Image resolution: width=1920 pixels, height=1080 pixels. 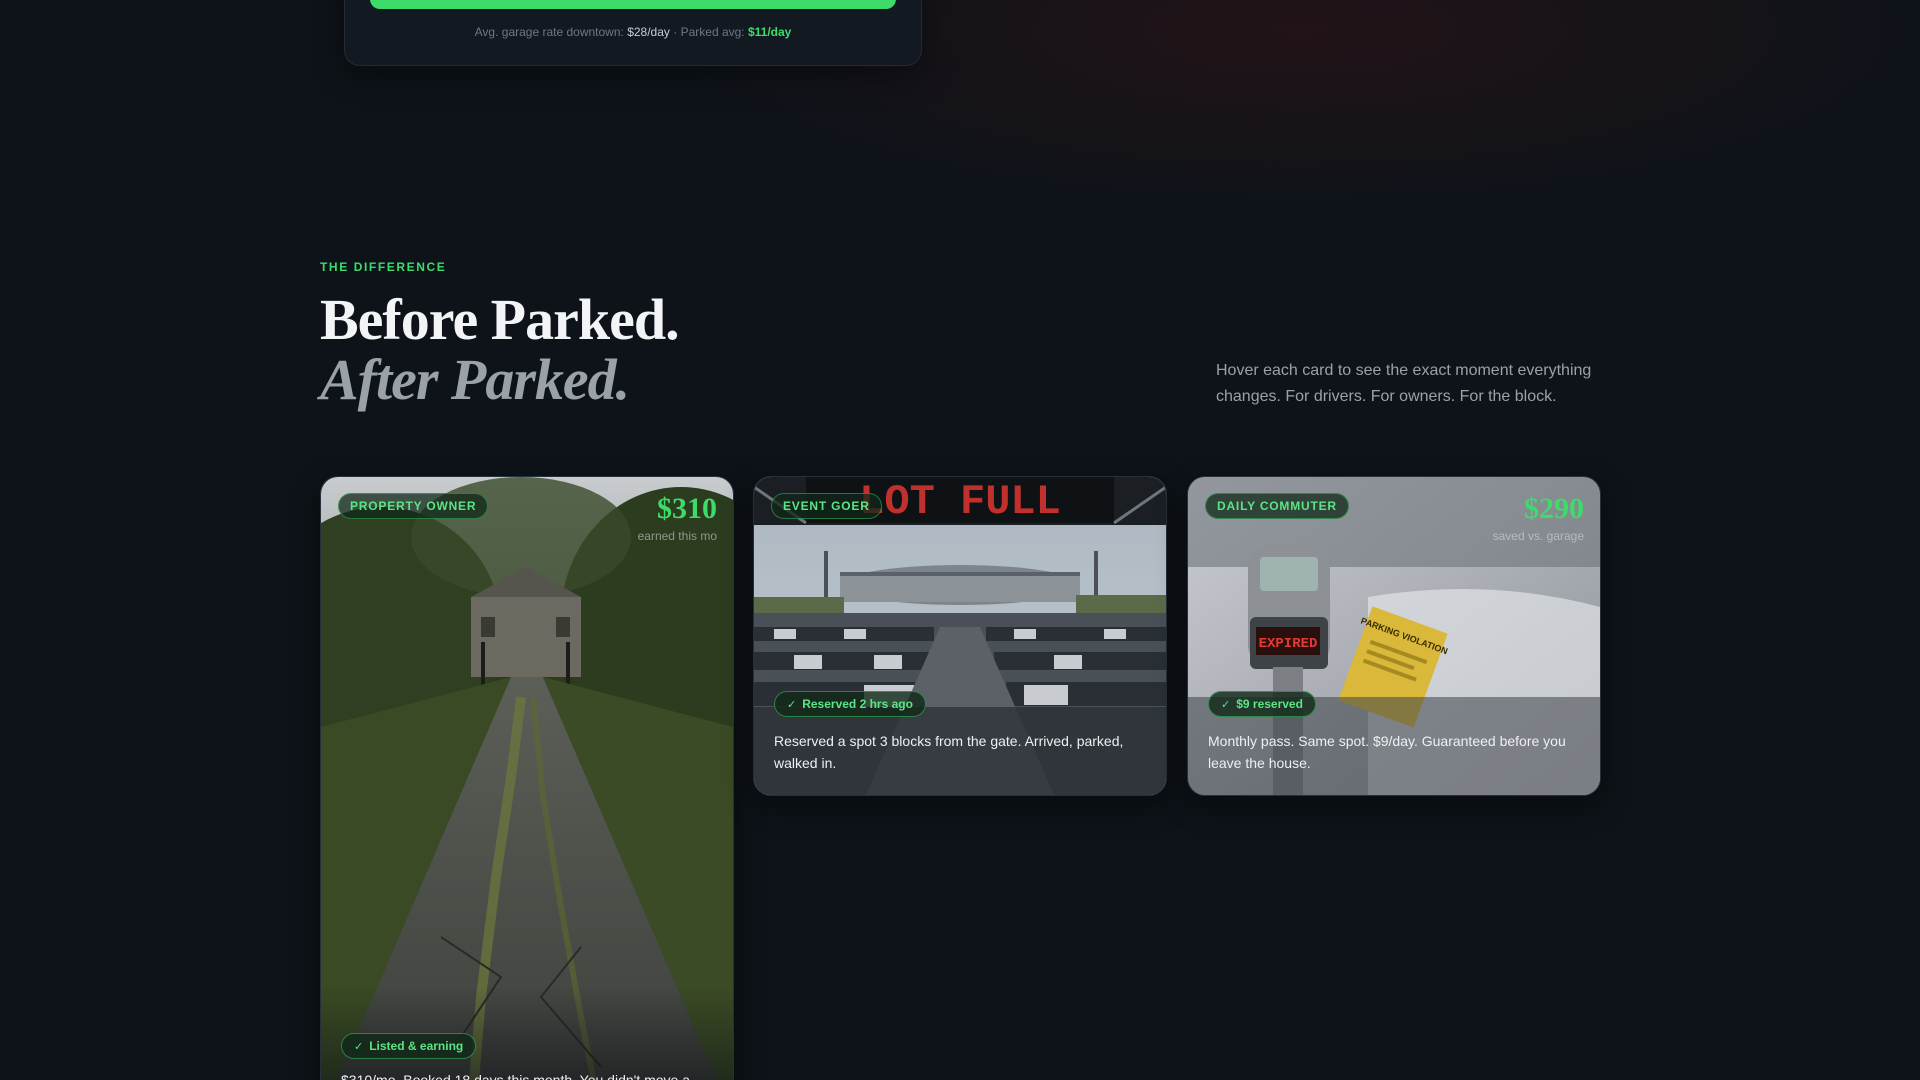 I want to click on section-title: Before Parked. After Parked., so click(x=500, y=349).